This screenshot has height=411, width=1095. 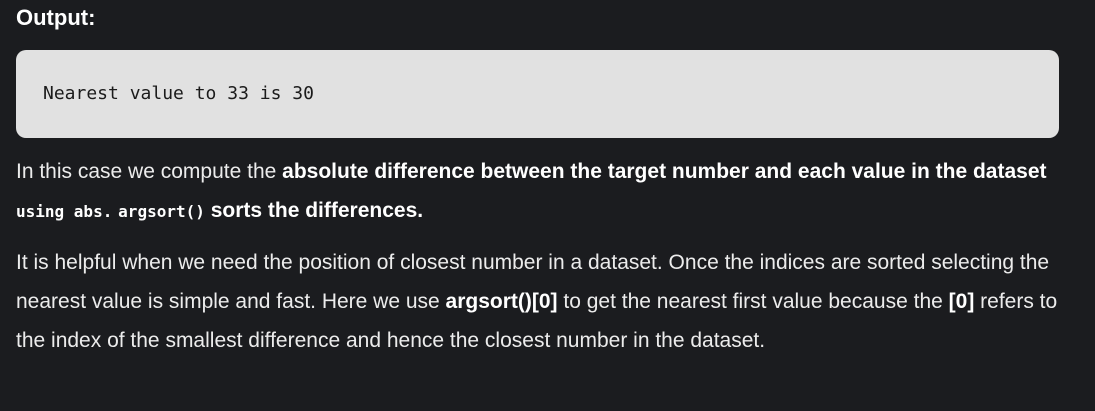 What do you see at coordinates (178, 93) in the screenshot?
I see `code-output-text: Nearest value to 33 is 30` at bounding box center [178, 93].